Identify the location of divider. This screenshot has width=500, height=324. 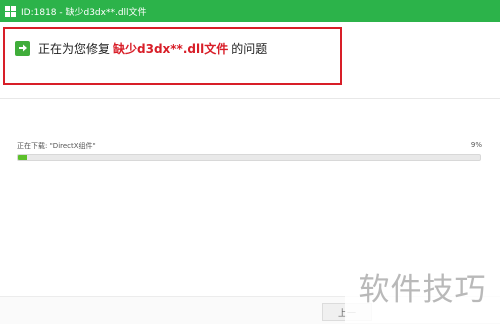
(250, 98).